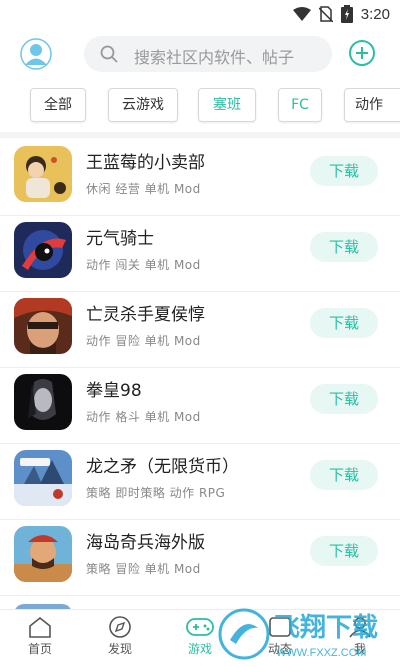 This screenshot has width=400, height=667. Describe the element at coordinates (325, 14) in the screenshot. I see `no-sim-icon` at that location.